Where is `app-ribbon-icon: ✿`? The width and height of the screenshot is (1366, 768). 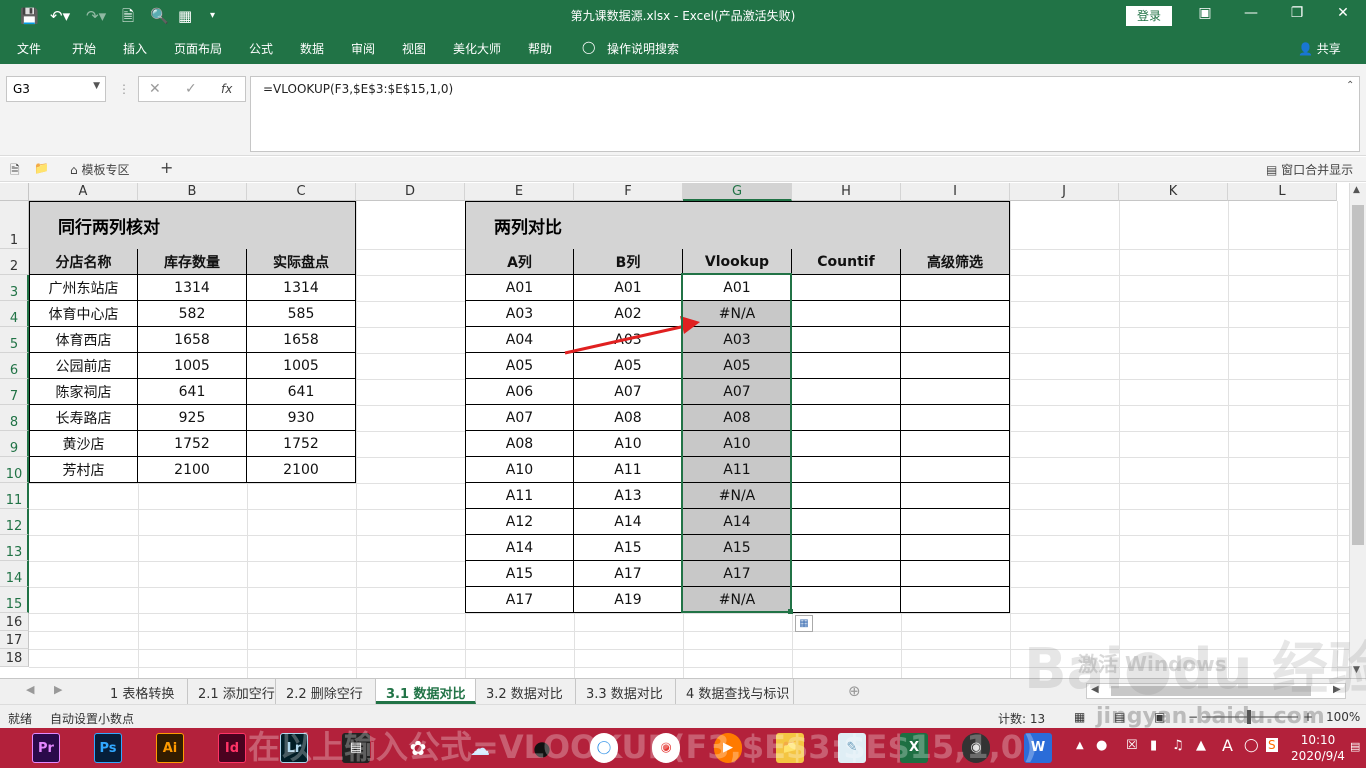 app-ribbon-icon: ✿ is located at coordinates (418, 748).